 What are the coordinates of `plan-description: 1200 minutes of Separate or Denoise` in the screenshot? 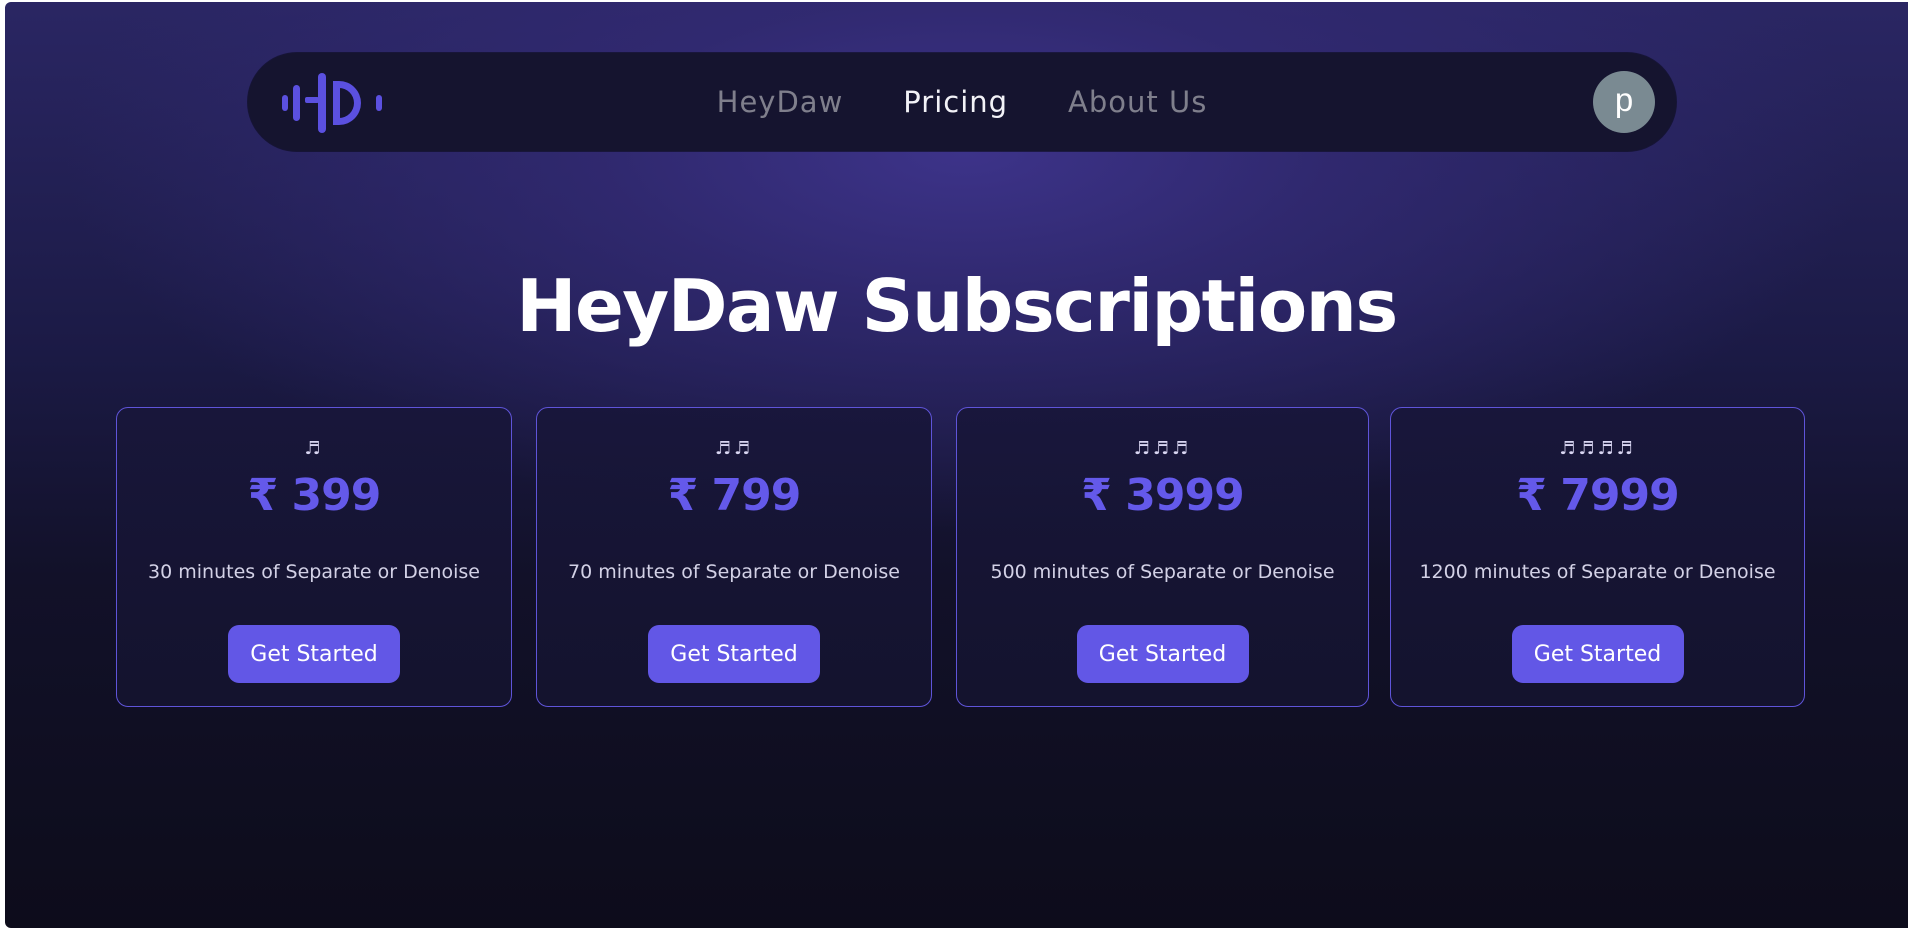 It's located at (1597, 572).